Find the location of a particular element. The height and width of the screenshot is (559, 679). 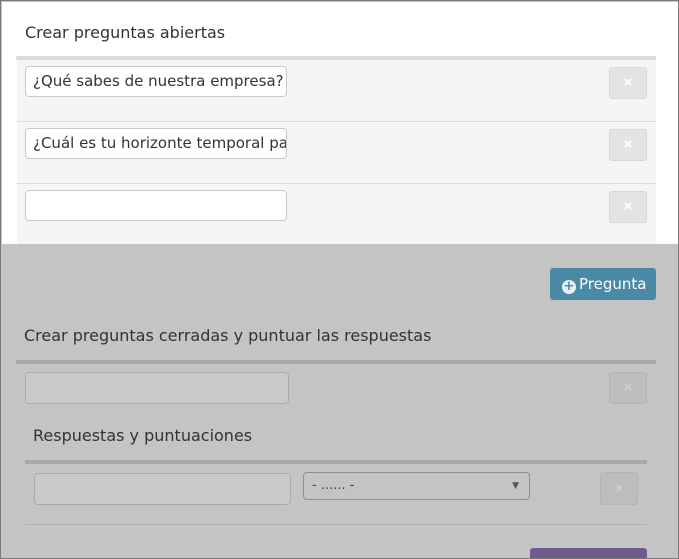

answers-title: Respuestas y puntuaciones is located at coordinates (143, 435).